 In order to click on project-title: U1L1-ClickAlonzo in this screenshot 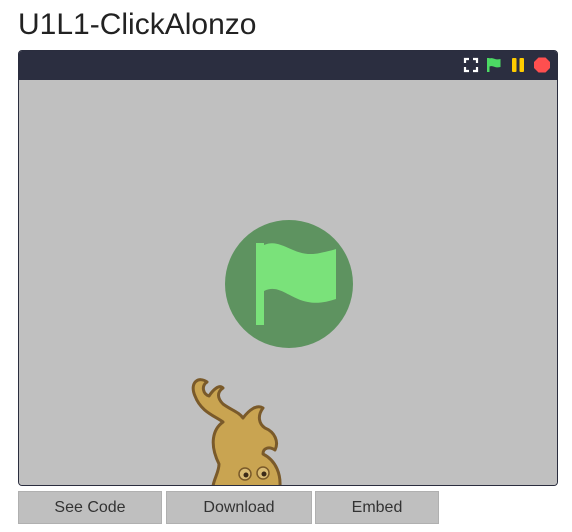, I will do `click(137, 24)`.